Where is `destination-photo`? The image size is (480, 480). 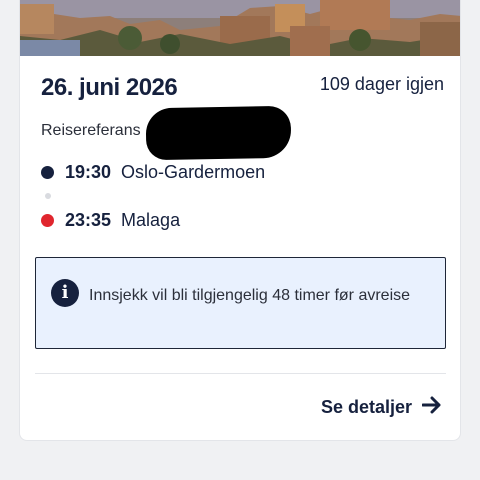
destination-photo is located at coordinates (240, 28).